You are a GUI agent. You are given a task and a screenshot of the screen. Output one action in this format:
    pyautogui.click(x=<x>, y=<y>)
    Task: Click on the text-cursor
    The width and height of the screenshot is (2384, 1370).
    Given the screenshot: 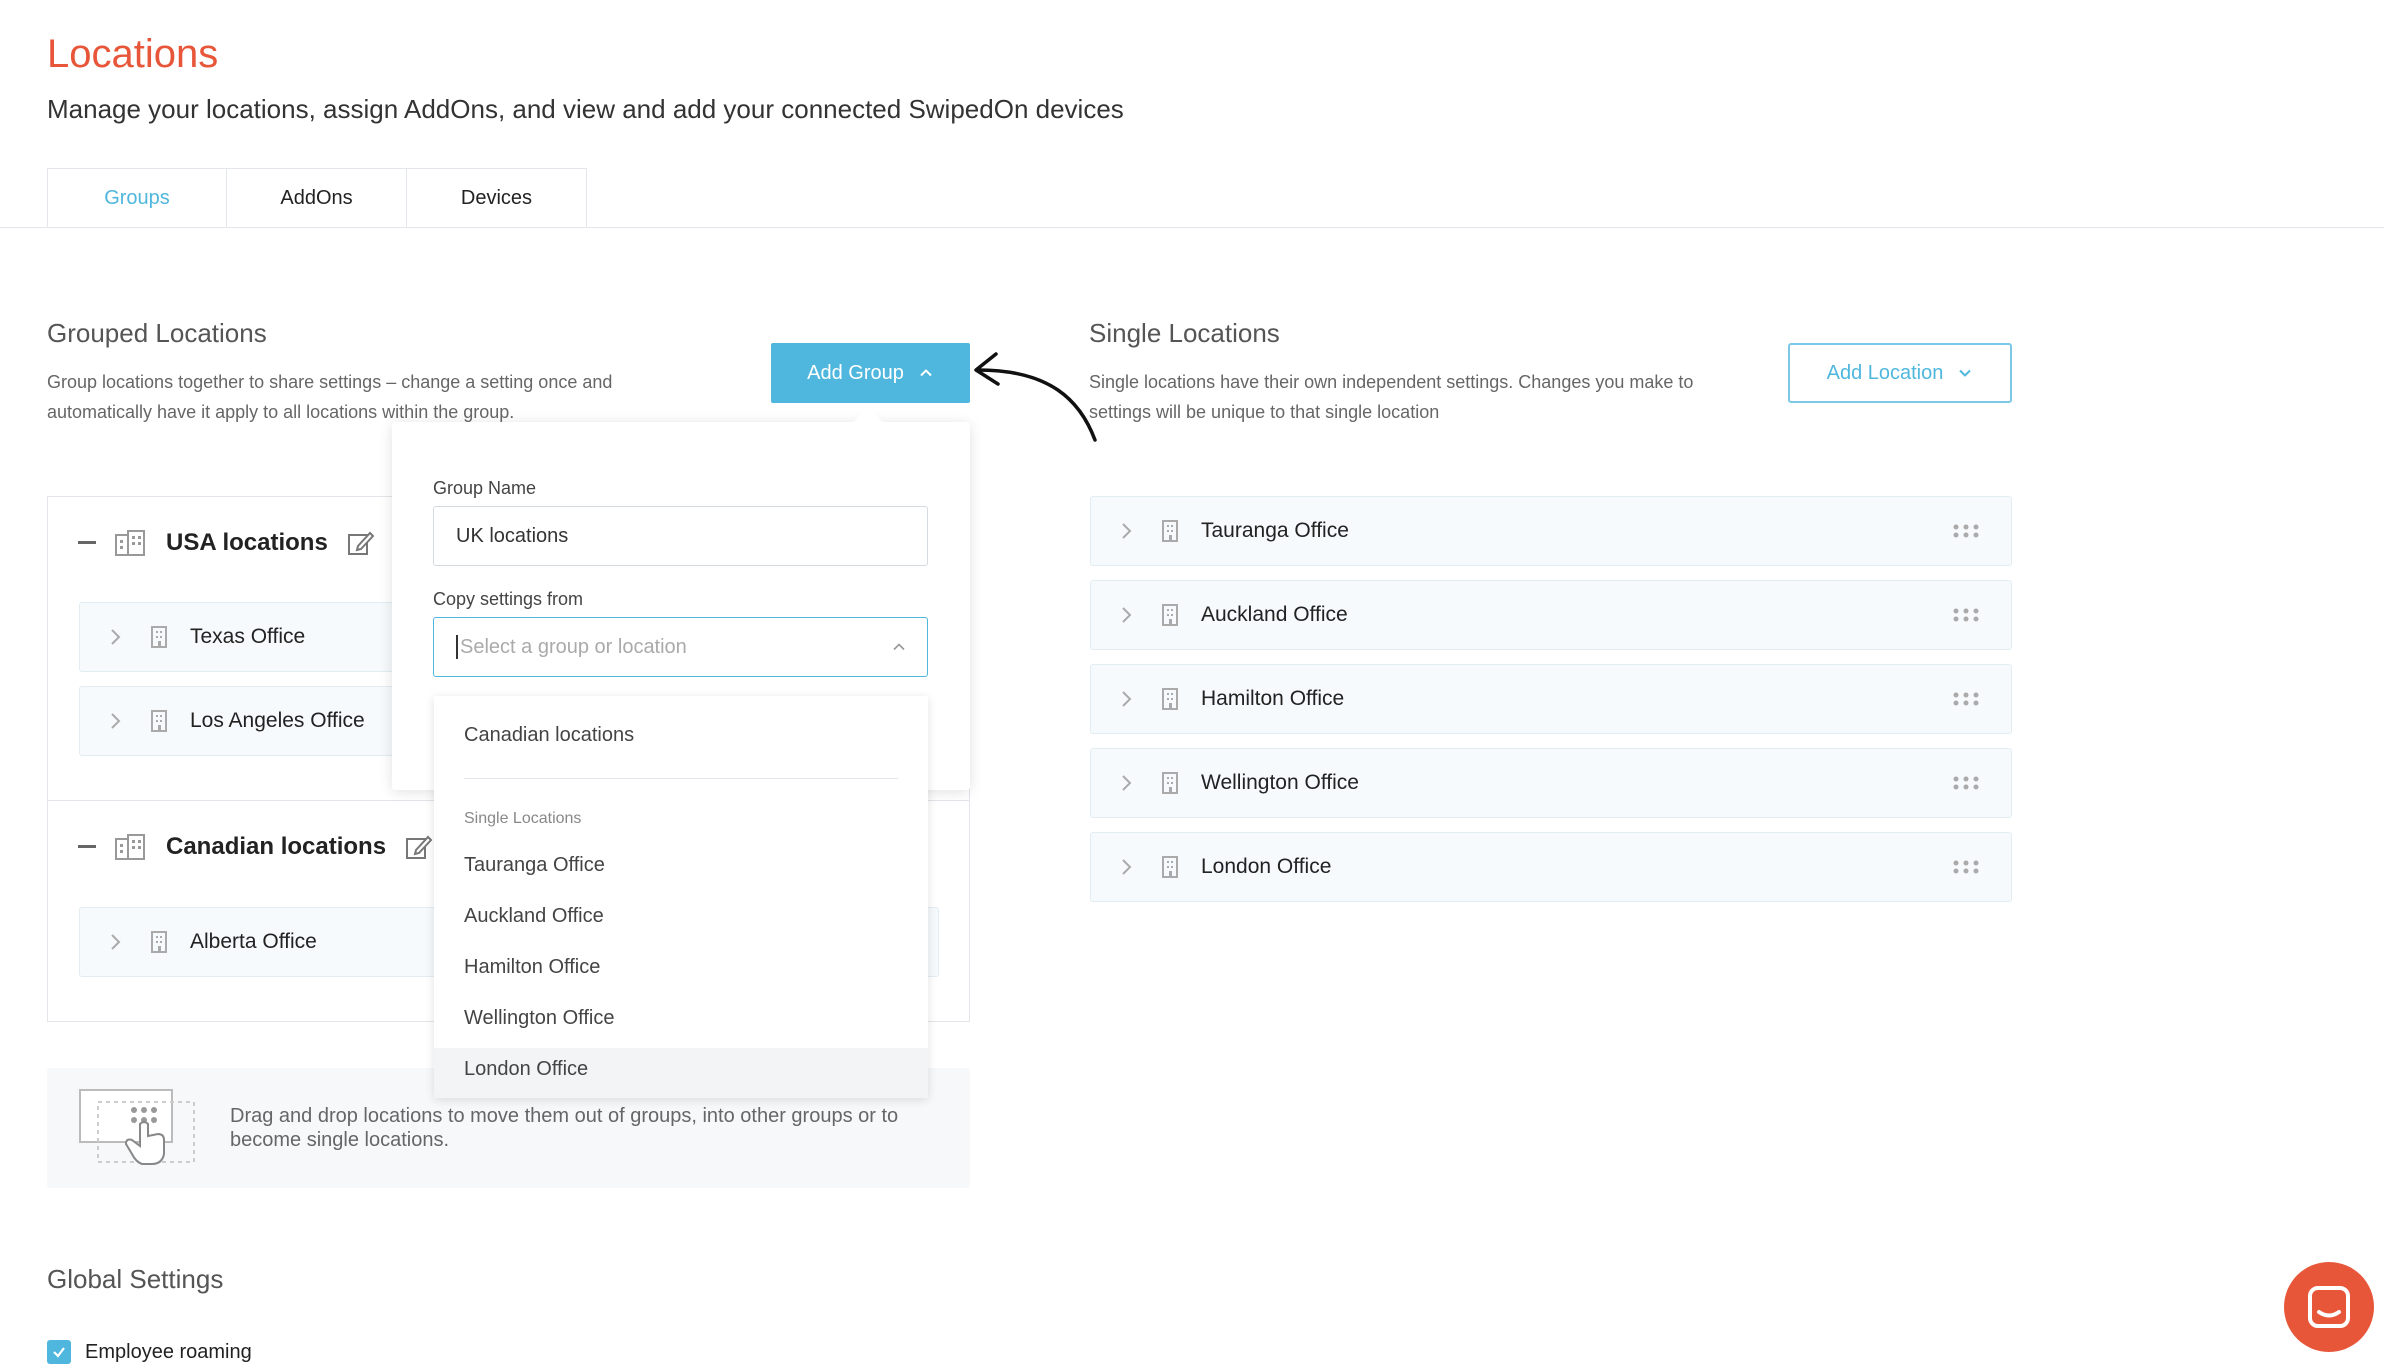 What is the action you would take?
    pyautogui.click(x=457, y=647)
    